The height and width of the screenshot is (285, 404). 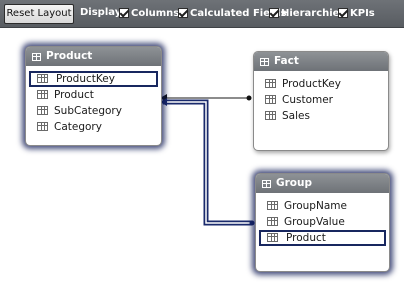 I want to click on kpis-label: KPIs, so click(x=362, y=13).